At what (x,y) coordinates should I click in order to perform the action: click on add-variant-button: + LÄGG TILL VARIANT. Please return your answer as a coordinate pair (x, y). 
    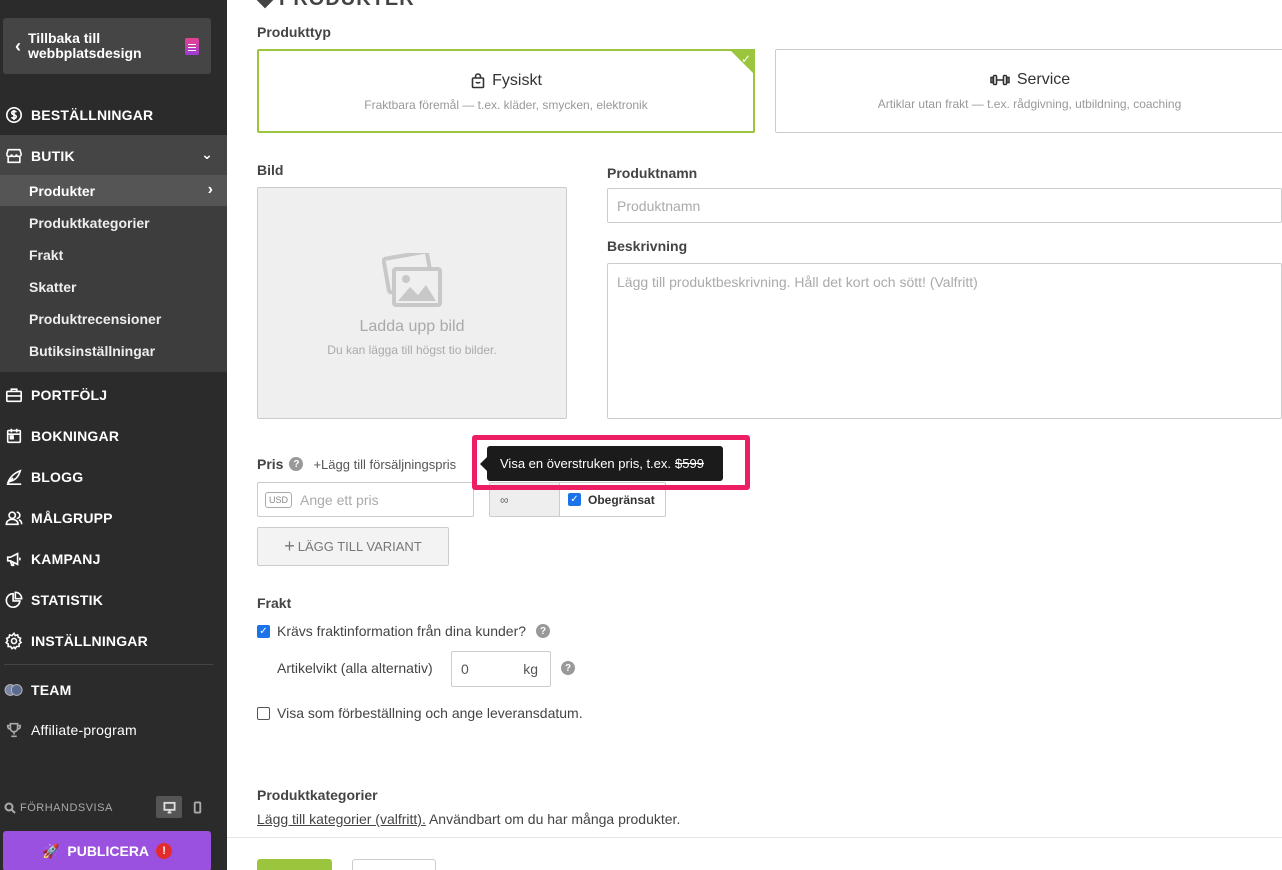
    Looking at the image, I should click on (353, 546).